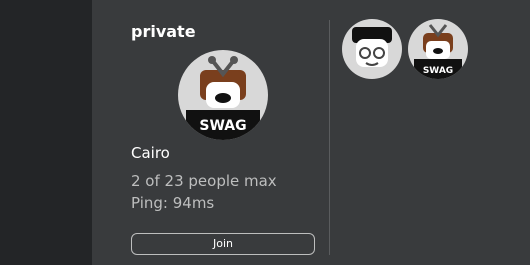 This screenshot has width=530, height=265. What do you see at coordinates (223, 244) in the screenshot?
I see `join-button: Join` at bounding box center [223, 244].